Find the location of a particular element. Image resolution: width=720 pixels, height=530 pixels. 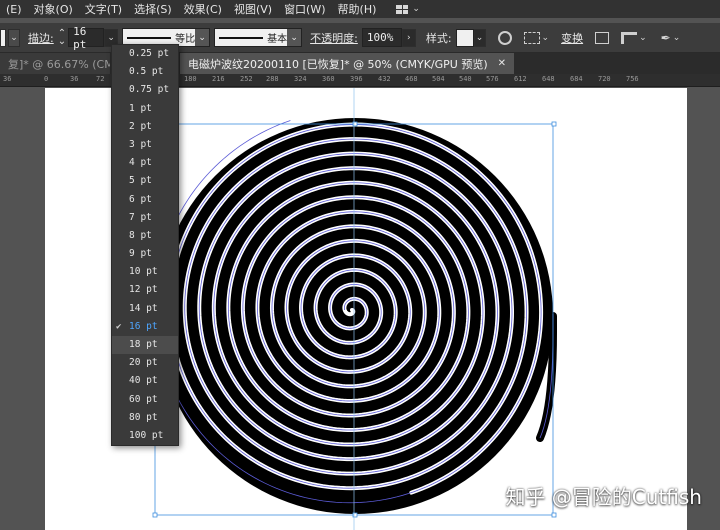

ruler-tick-label: 648 is located at coordinates (548, 79).